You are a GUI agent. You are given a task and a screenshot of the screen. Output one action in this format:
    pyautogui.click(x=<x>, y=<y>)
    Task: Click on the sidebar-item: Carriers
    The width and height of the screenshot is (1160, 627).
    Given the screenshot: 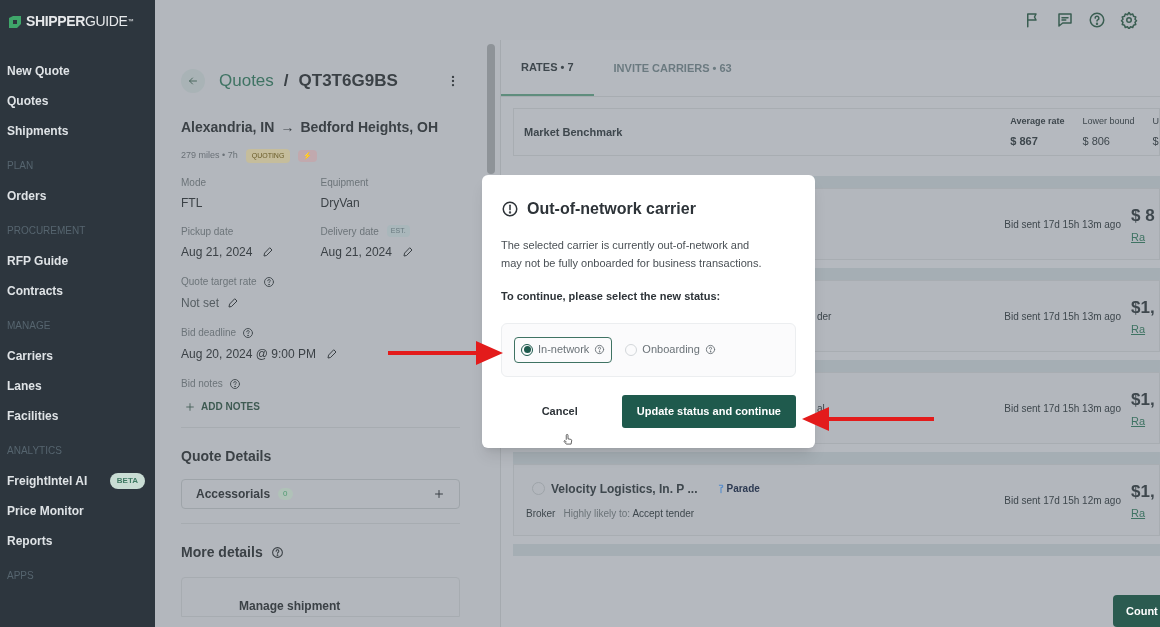 What is the action you would take?
    pyautogui.click(x=30, y=356)
    